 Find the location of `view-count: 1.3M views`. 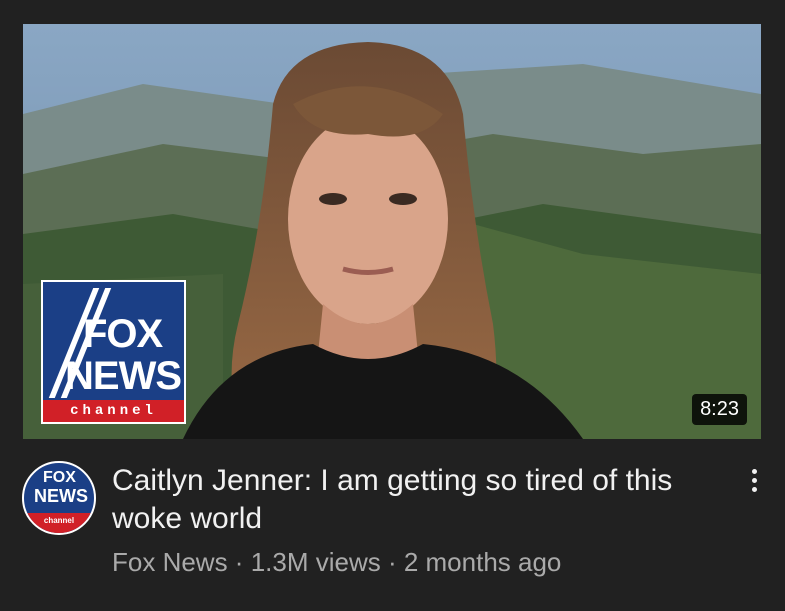

view-count: 1.3M views is located at coordinates (315, 562).